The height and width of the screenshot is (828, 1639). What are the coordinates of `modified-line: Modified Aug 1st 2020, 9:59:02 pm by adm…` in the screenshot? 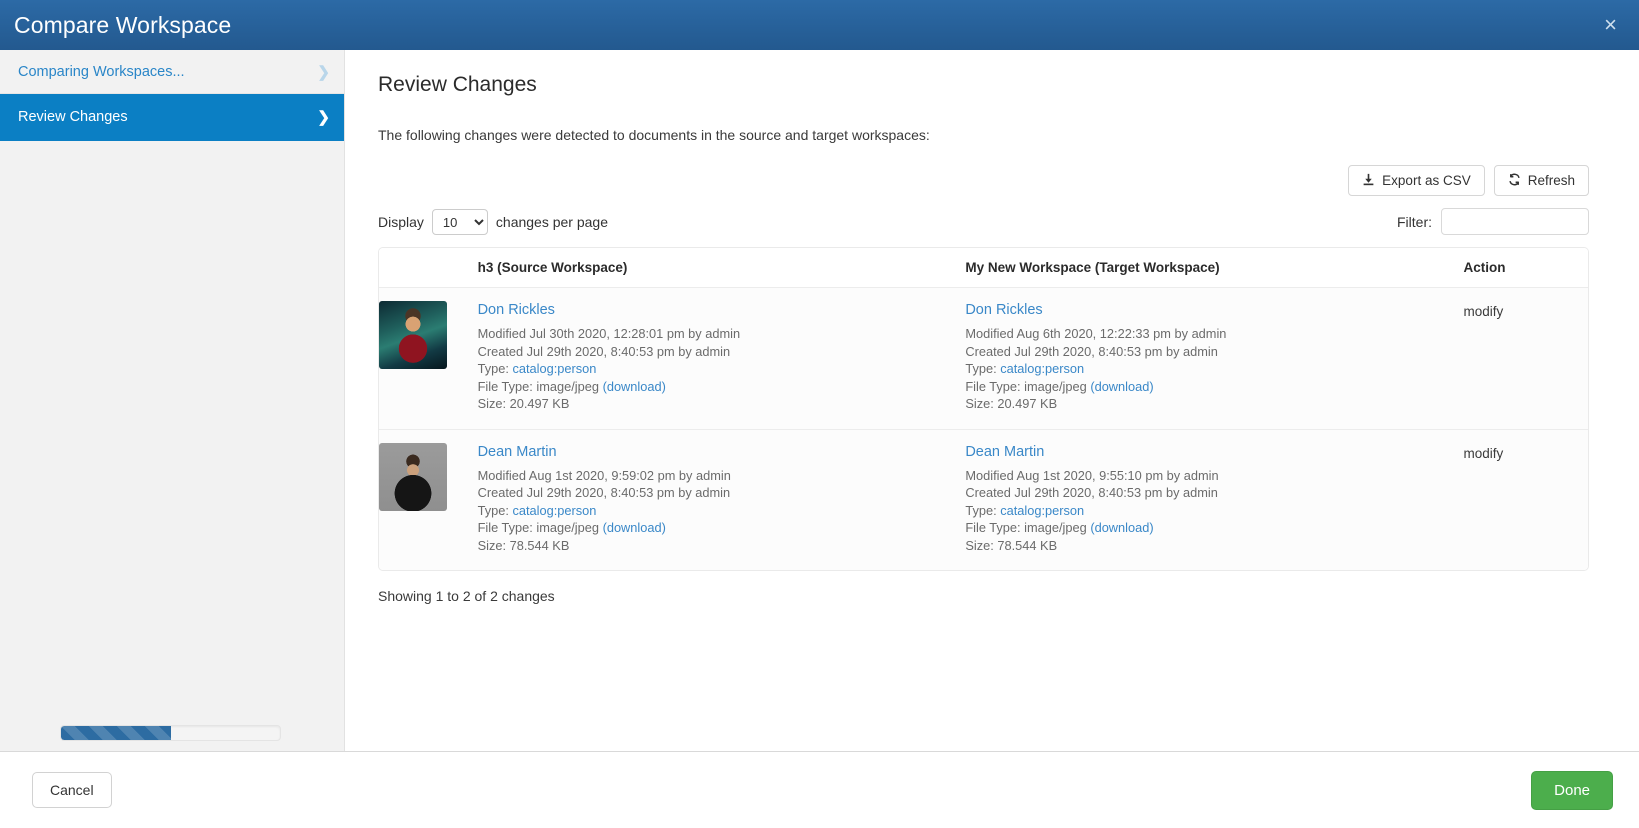 It's located at (604, 475).